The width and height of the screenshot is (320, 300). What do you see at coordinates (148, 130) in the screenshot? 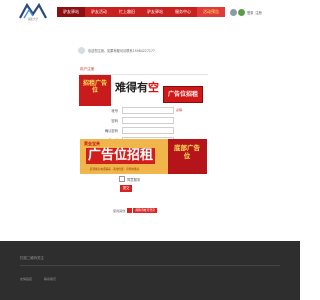
I see `confirm-password-input` at bounding box center [148, 130].